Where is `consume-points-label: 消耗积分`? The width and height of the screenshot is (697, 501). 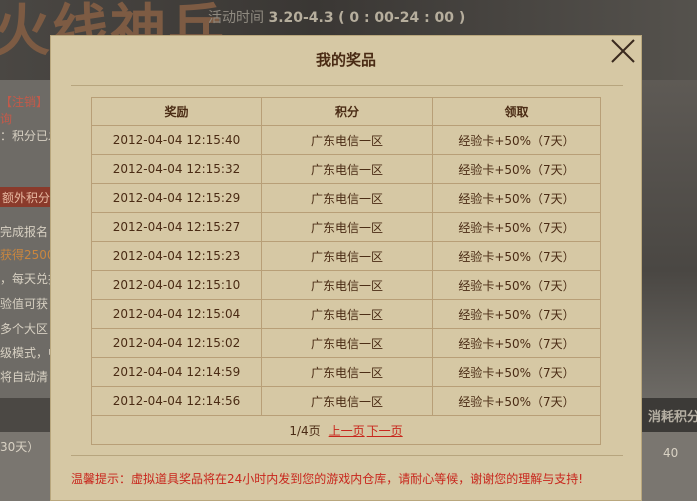
consume-points-label: 消耗积分 is located at coordinates (672, 417).